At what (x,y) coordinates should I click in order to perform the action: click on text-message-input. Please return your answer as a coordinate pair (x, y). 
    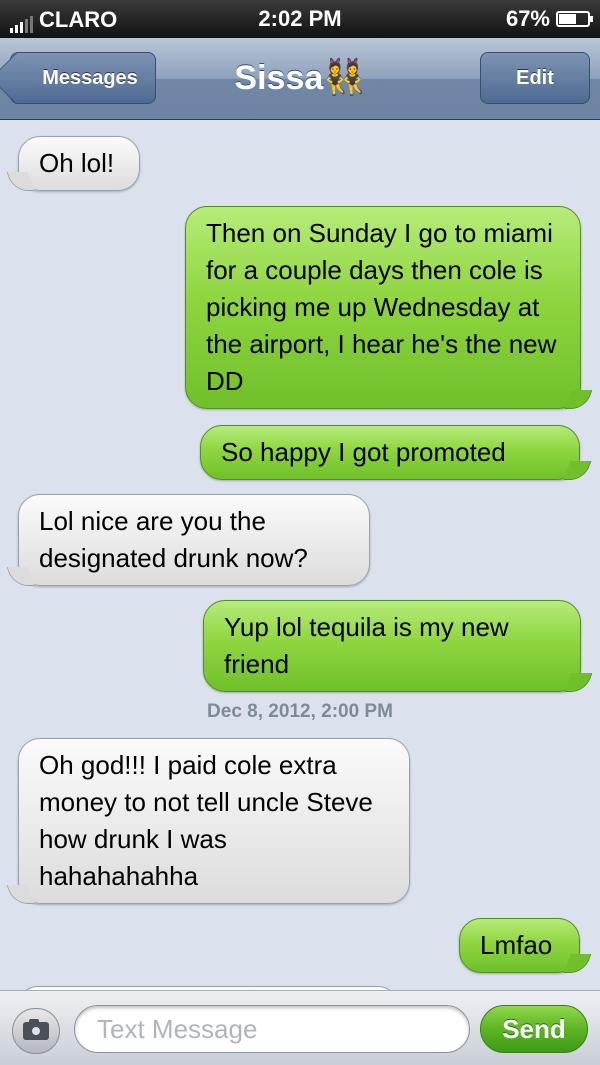
    Looking at the image, I should click on (272, 1029).